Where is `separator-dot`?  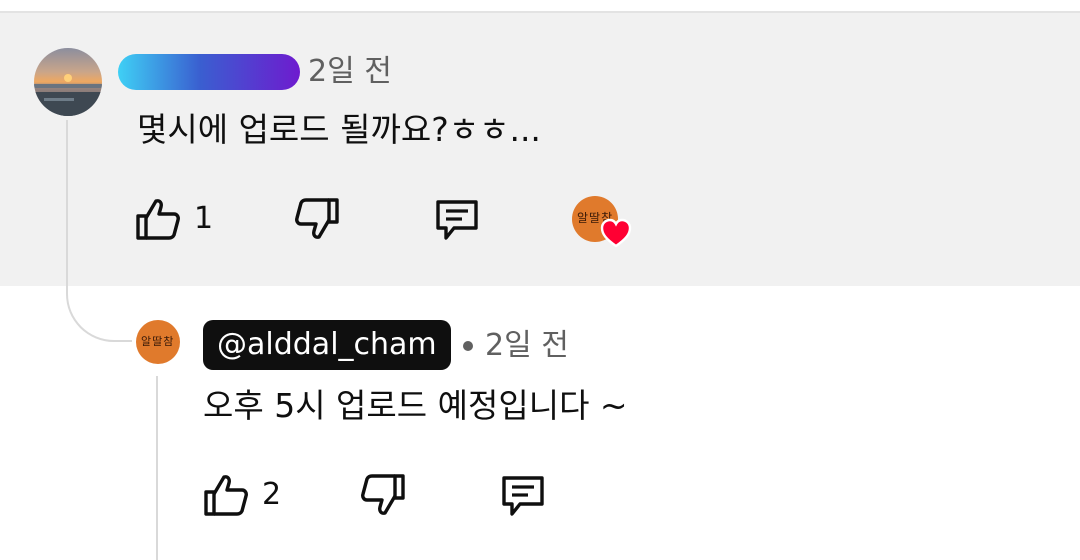 separator-dot is located at coordinates (468, 346).